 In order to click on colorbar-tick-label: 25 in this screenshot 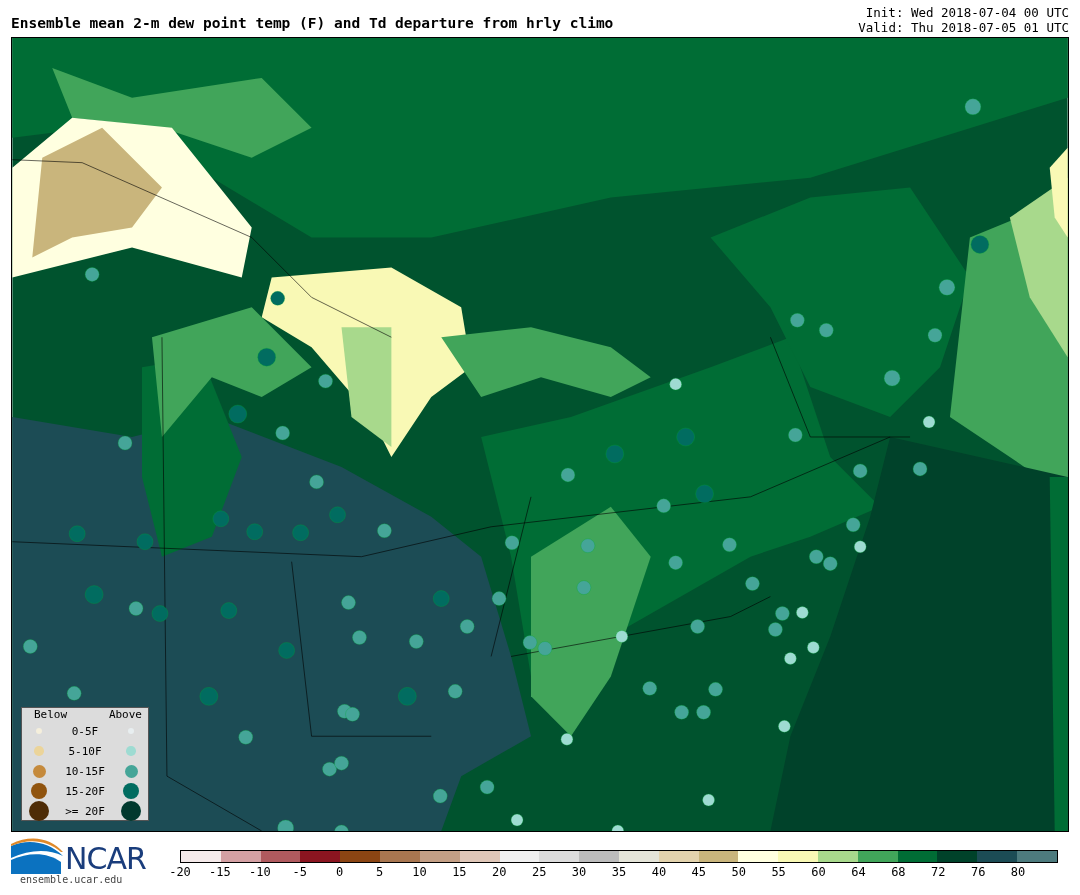, I will do `click(539, 872)`.